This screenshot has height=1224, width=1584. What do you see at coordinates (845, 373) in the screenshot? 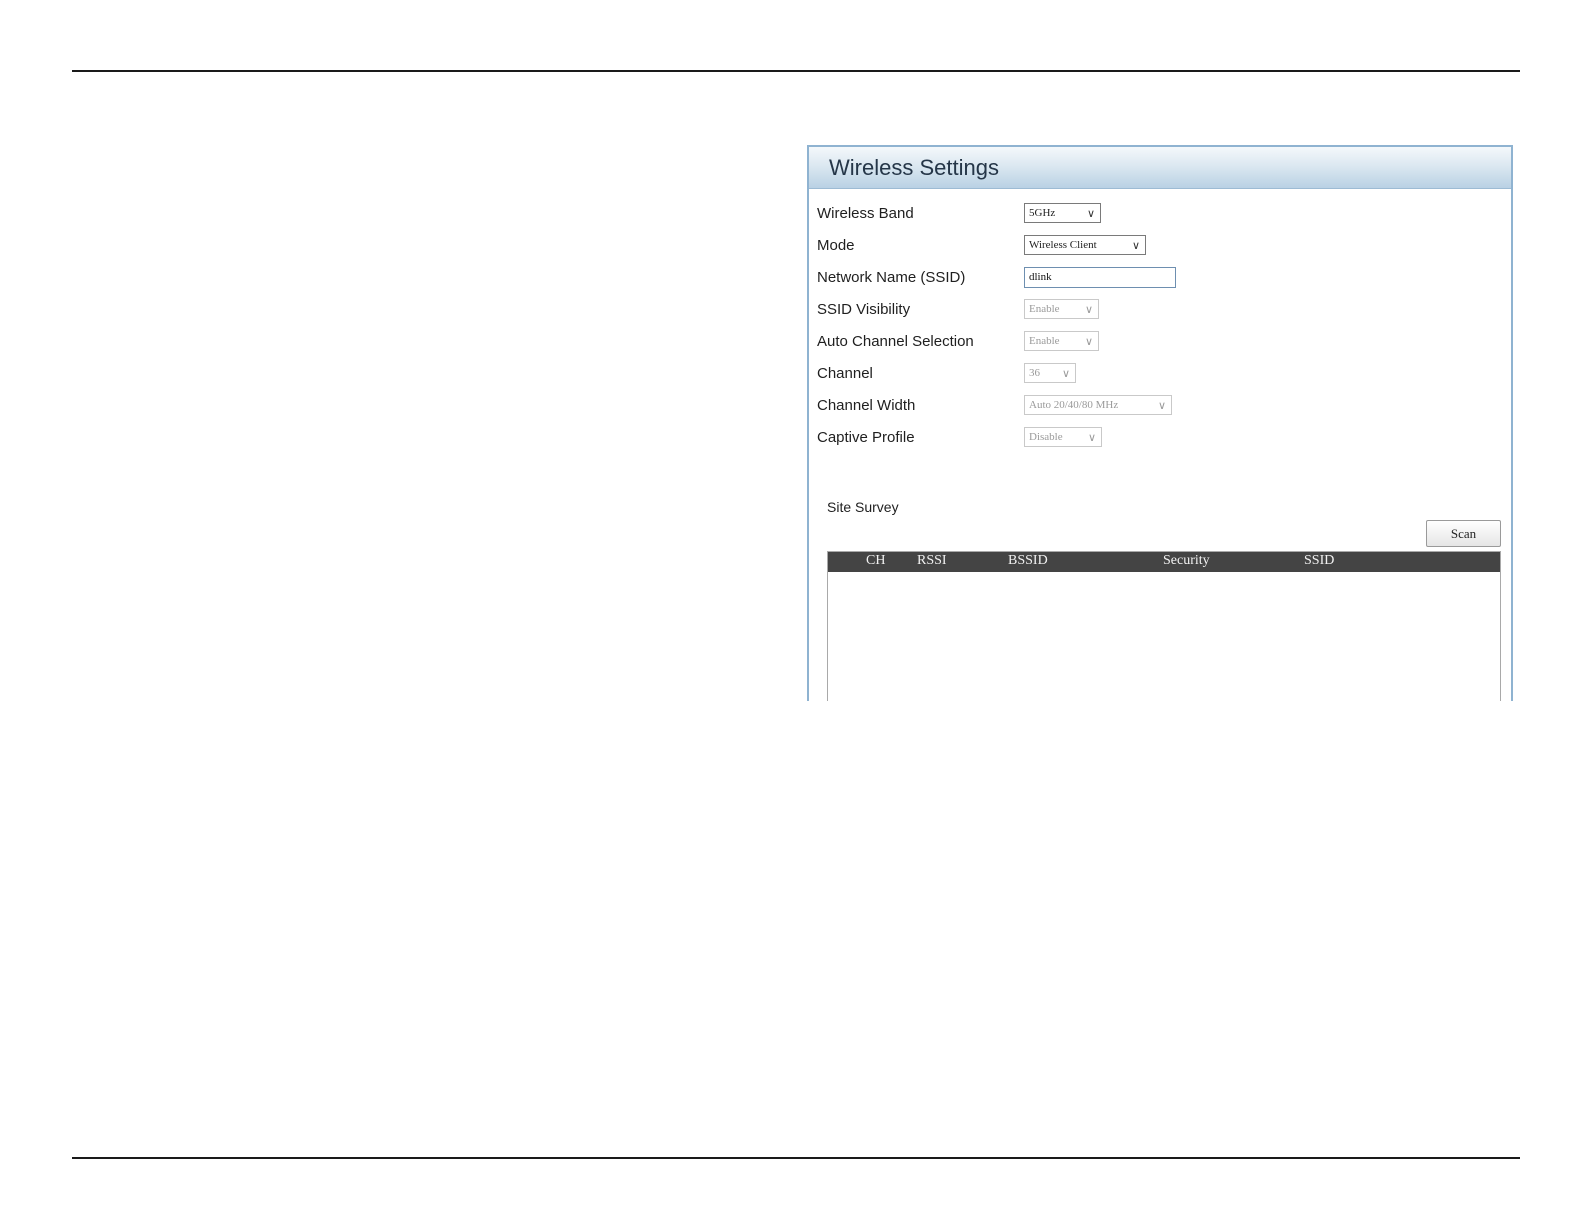
I see `channel-label: Channel` at bounding box center [845, 373].